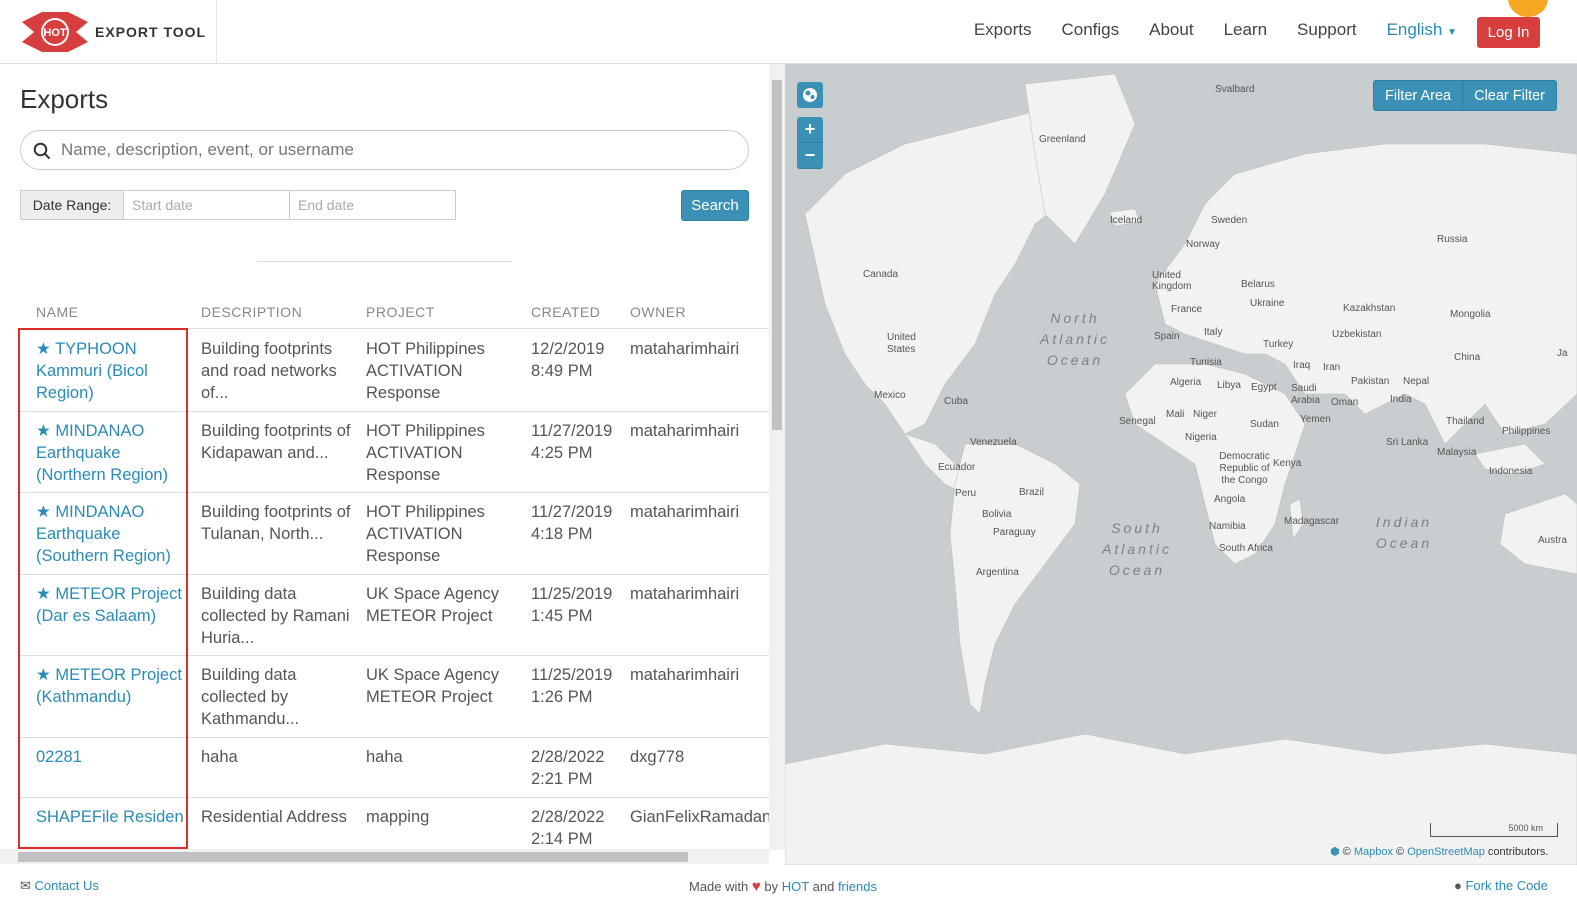  I want to click on map-label: Norway, so click(1203, 244).